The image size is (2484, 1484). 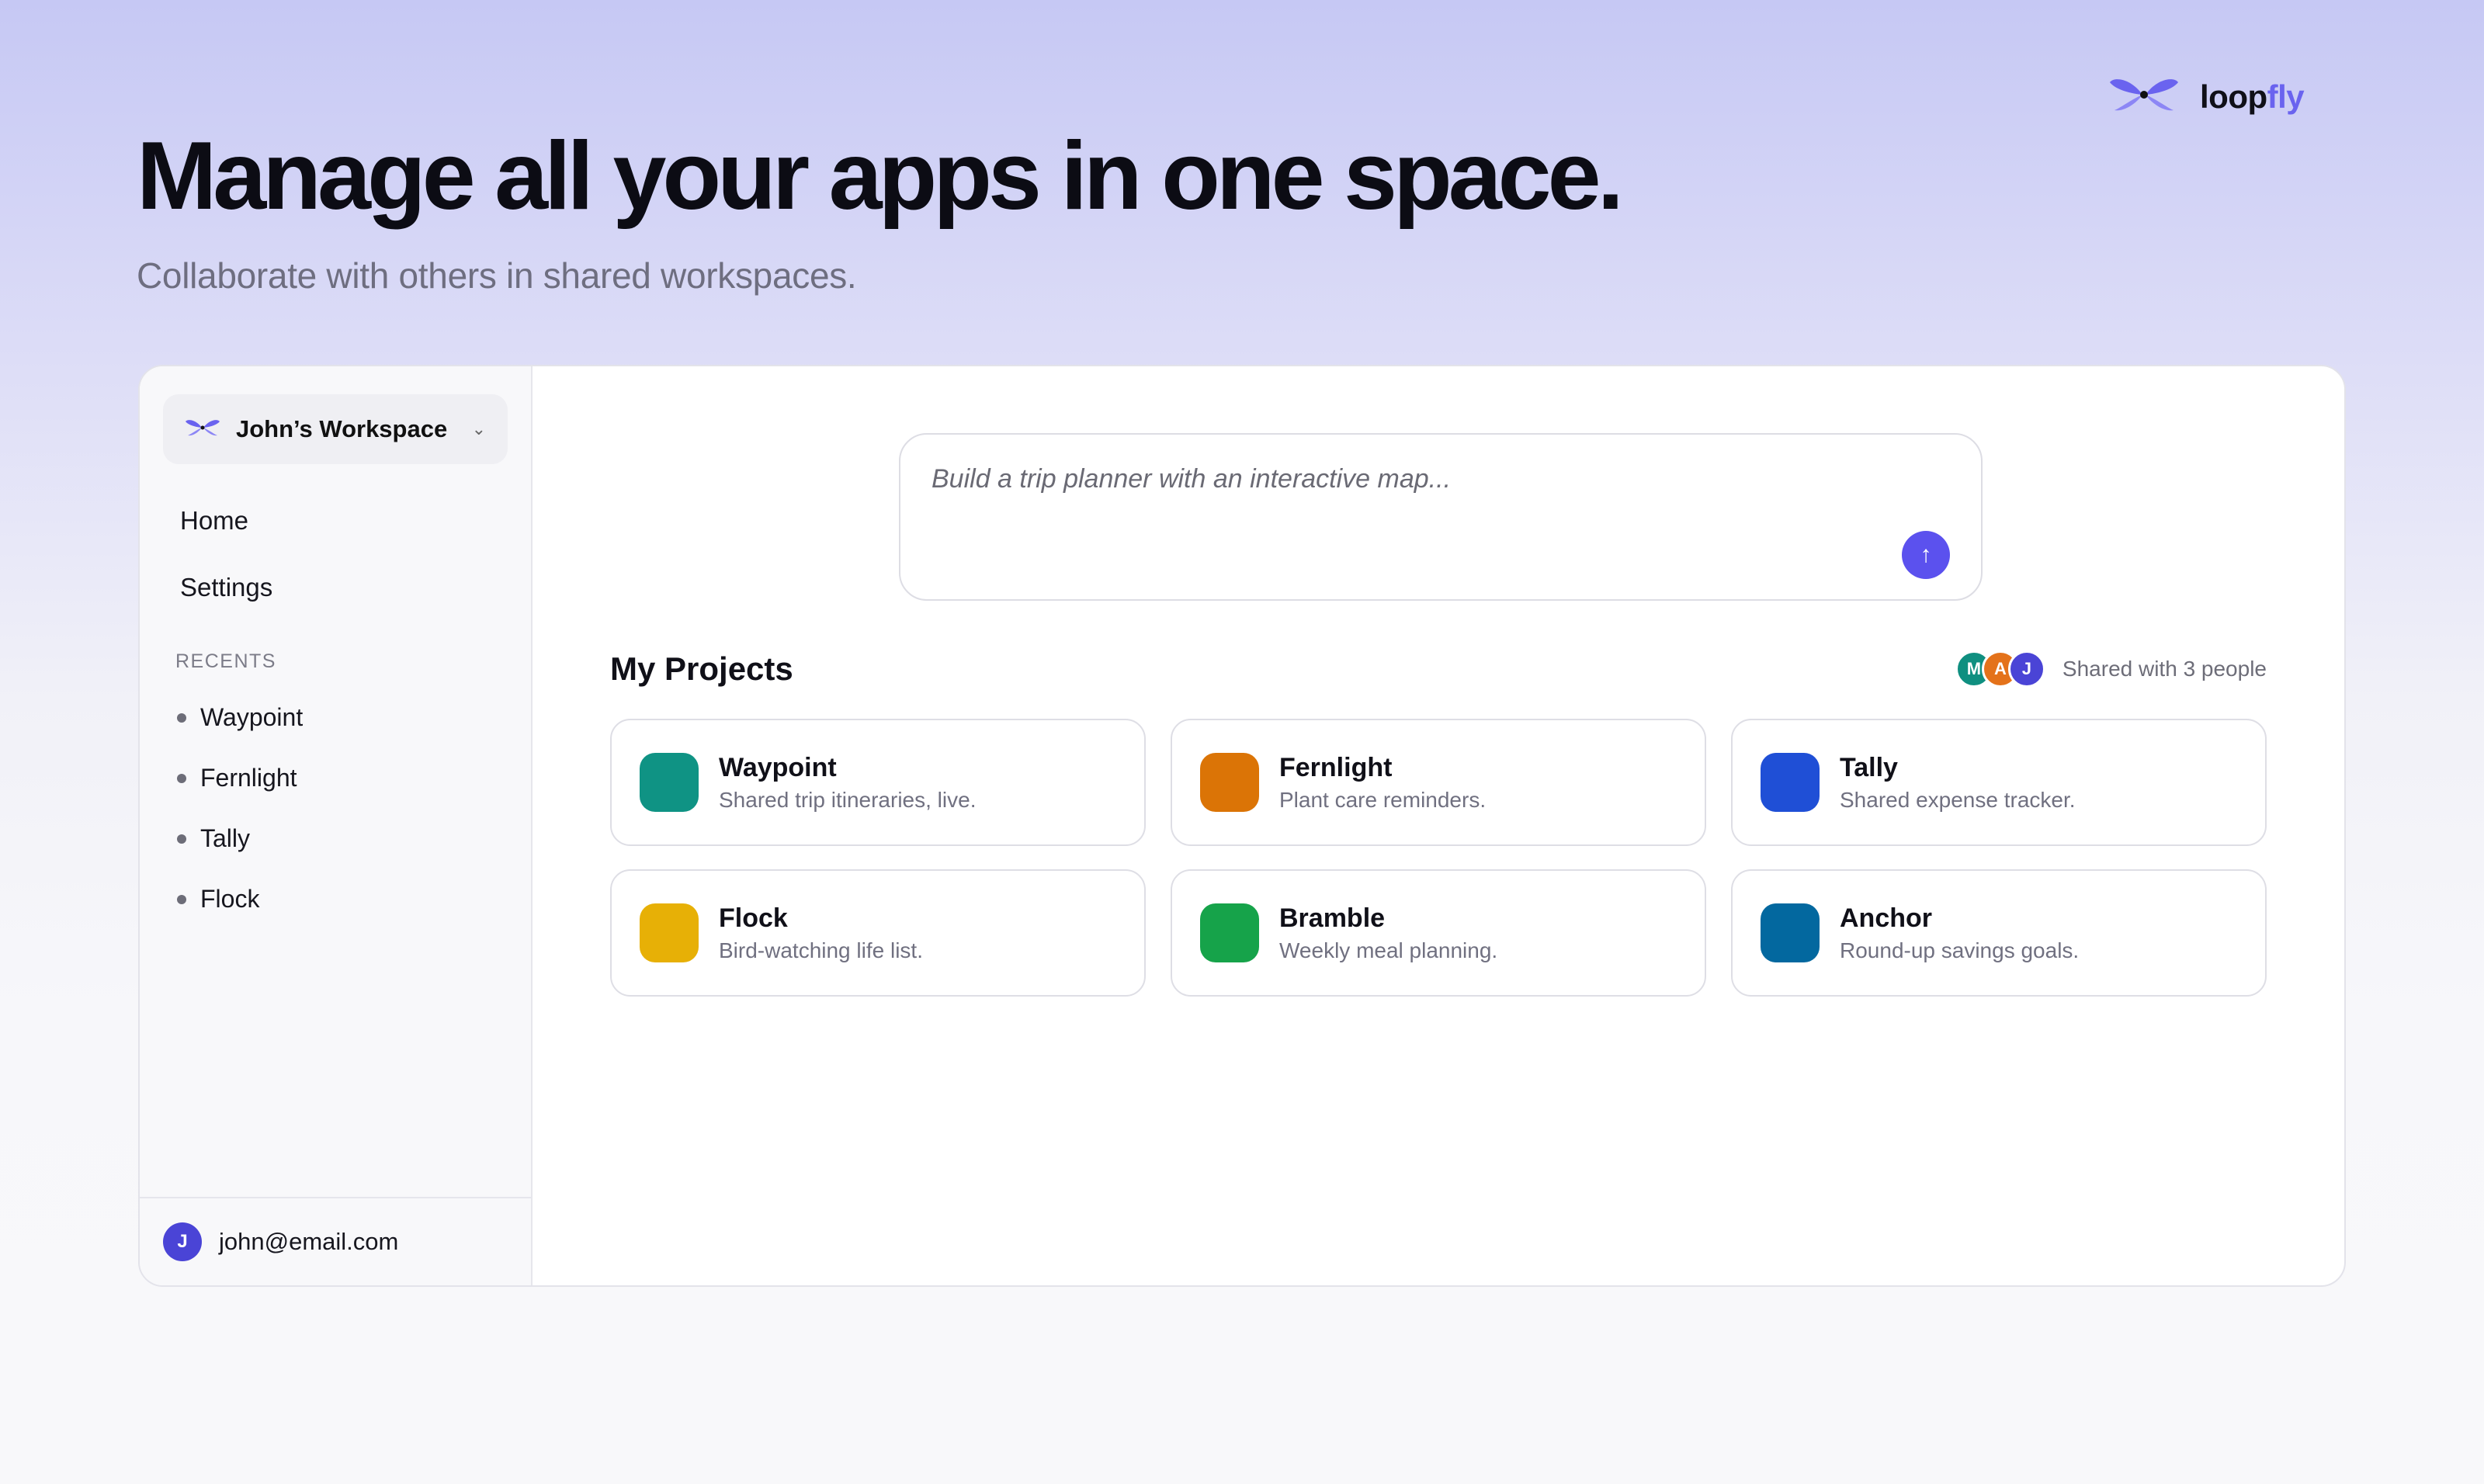 What do you see at coordinates (248, 778) in the screenshot?
I see `recent-item-label: Fernlight` at bounding box center [248, 778].